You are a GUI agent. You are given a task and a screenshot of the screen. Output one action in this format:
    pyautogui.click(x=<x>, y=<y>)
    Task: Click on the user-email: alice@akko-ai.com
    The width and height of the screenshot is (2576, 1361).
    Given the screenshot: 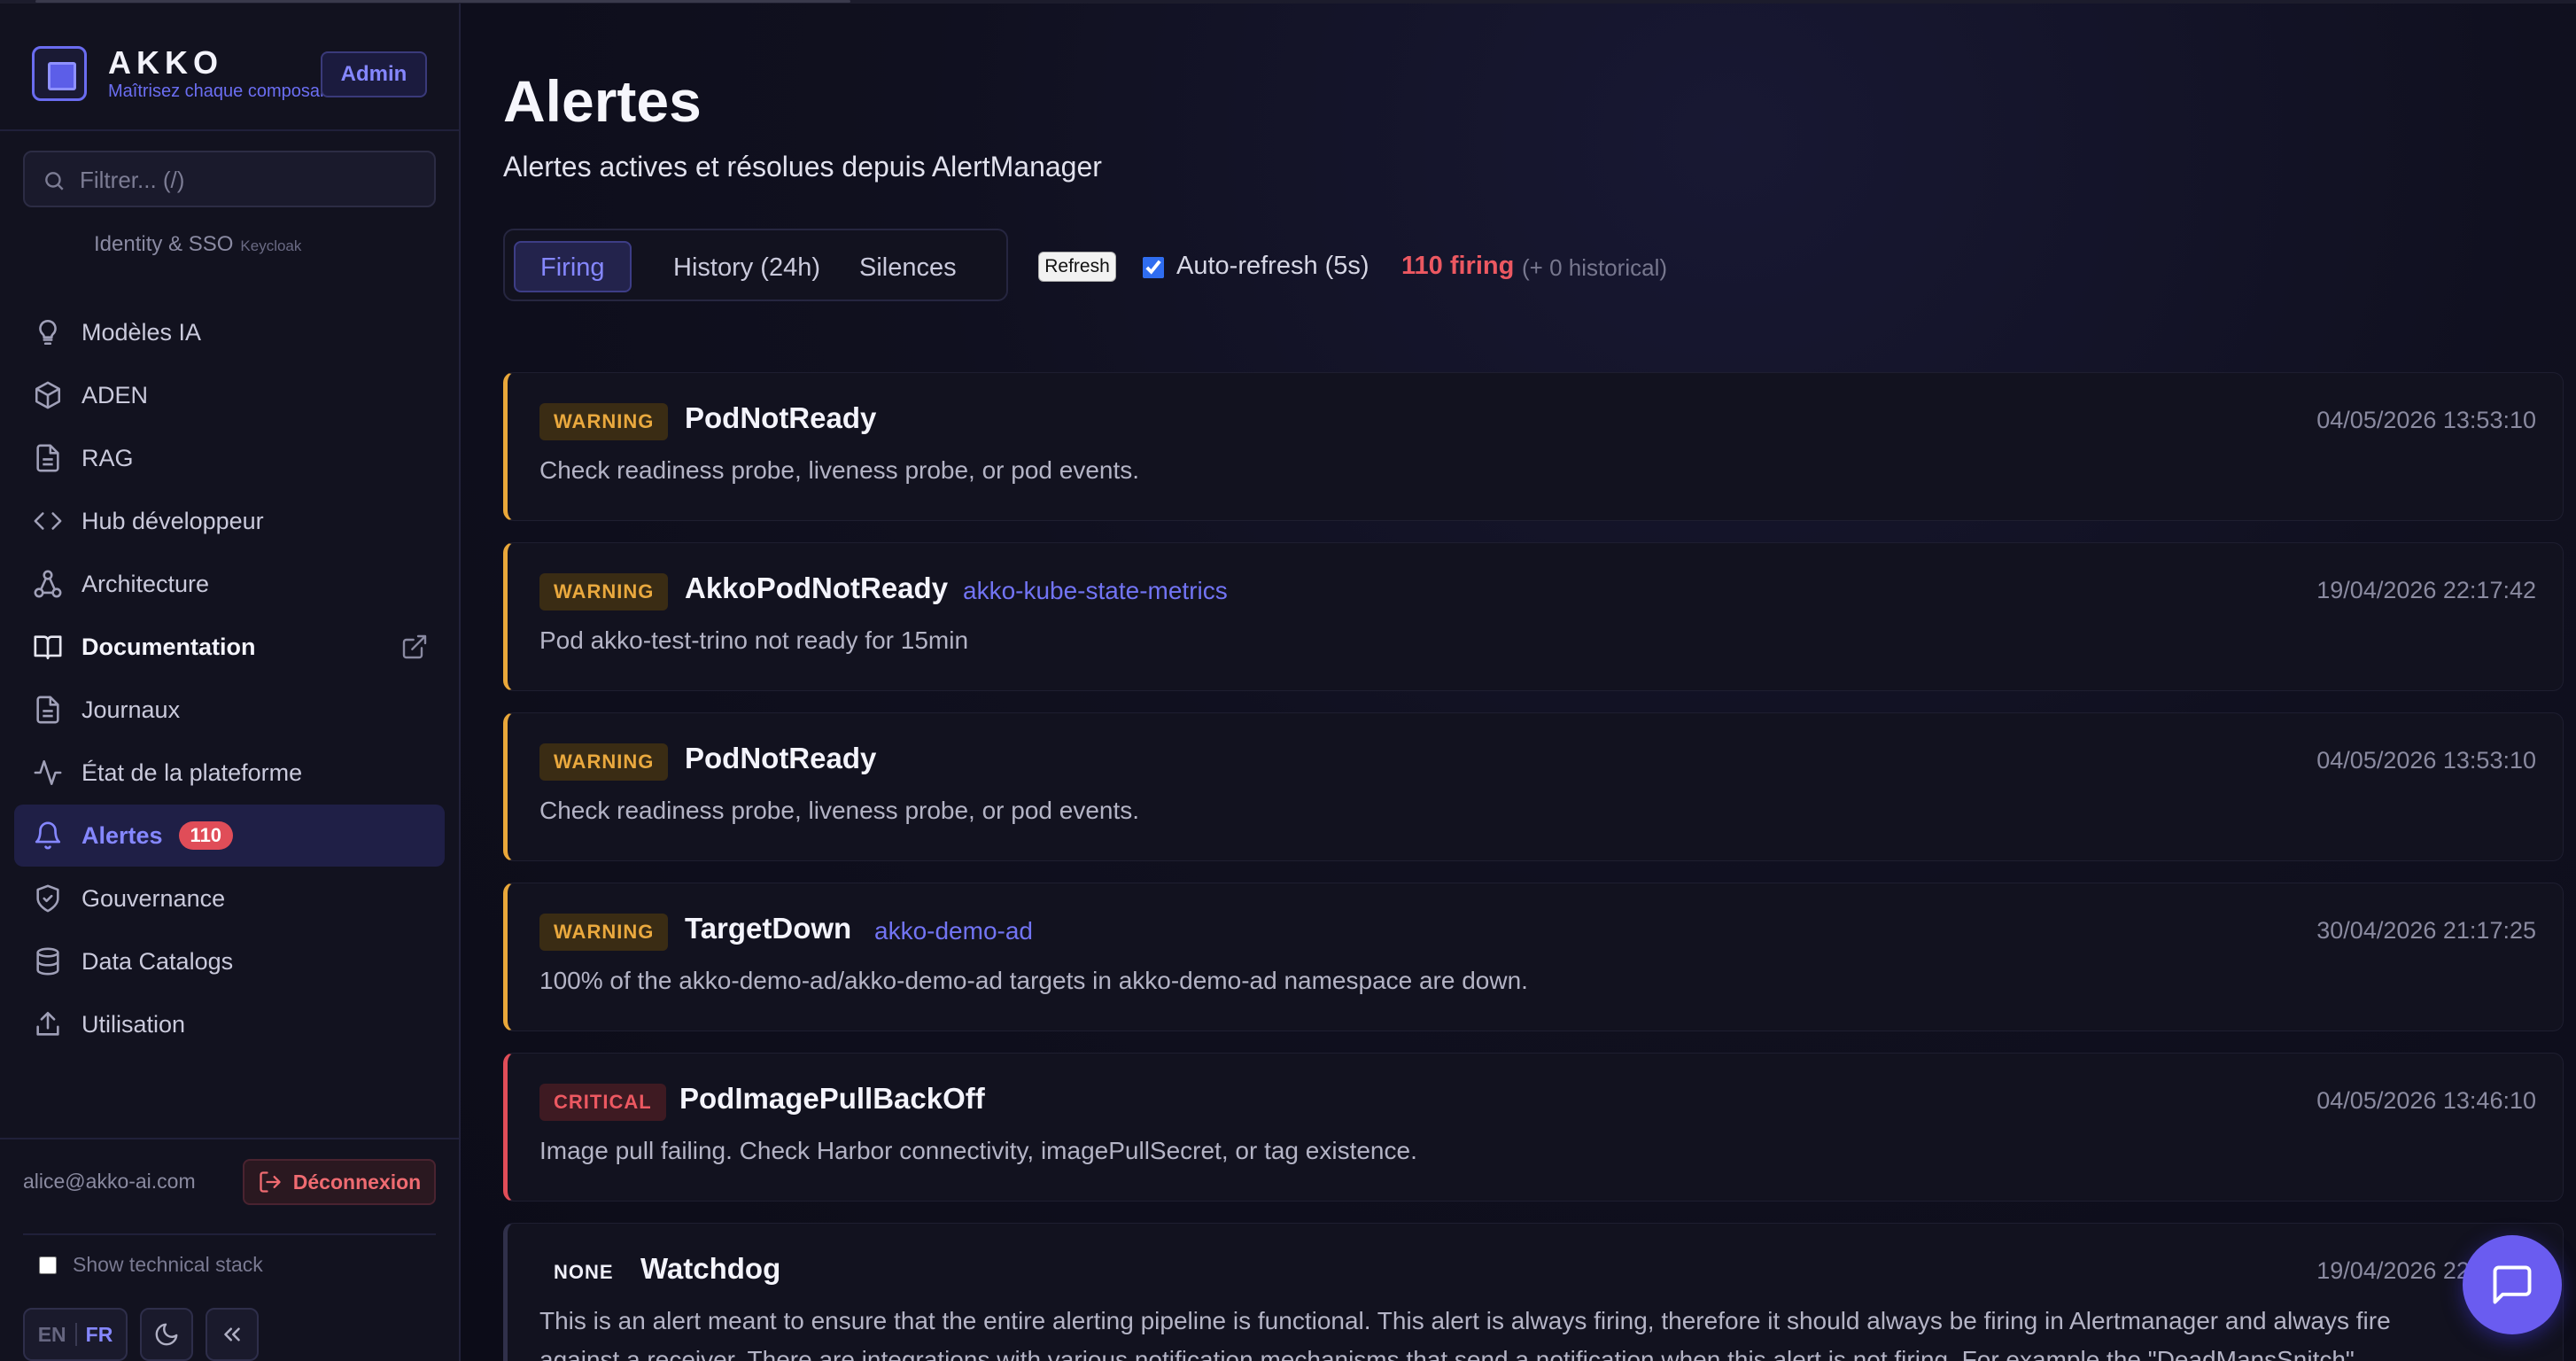 What is the action you would take?
    pyautogui.click(x=109, y=1181)
    